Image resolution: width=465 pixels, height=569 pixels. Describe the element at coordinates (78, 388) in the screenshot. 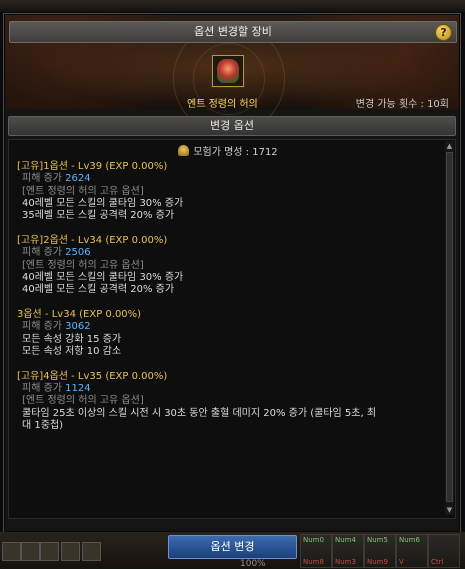

I see `stat-value: 1124` at that location.